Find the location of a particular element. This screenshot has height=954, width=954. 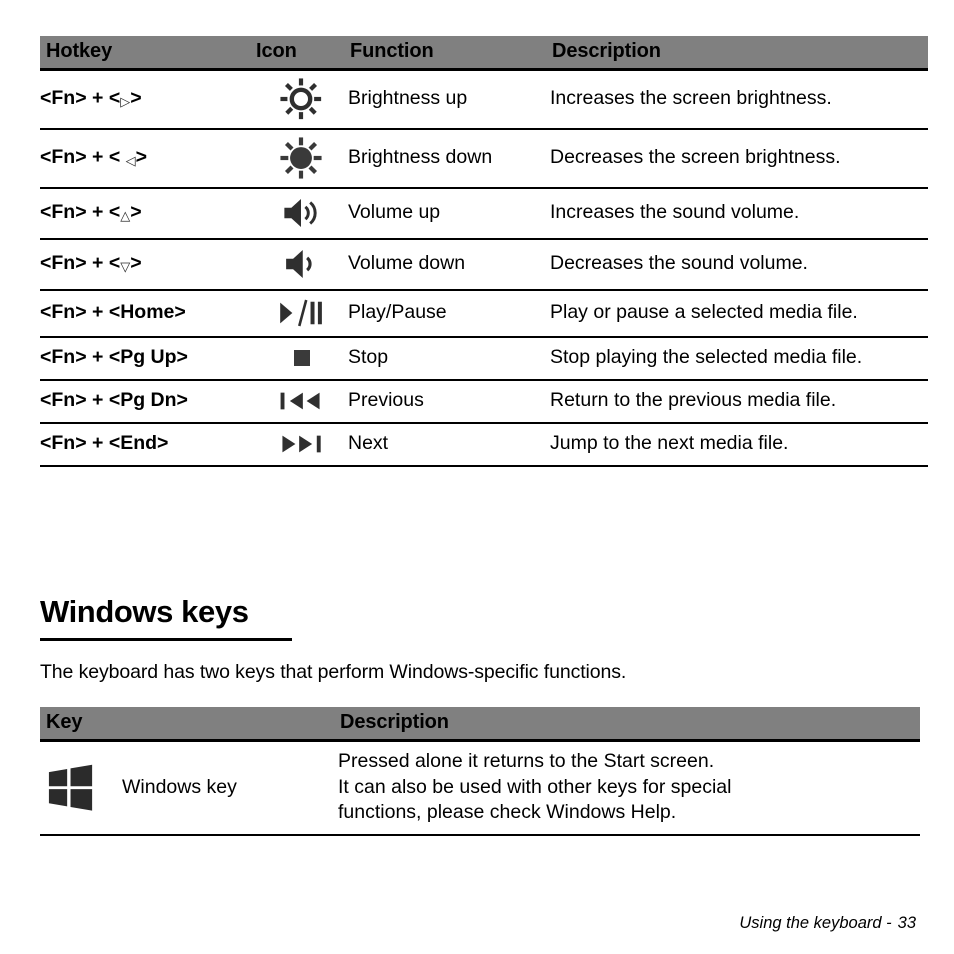

hotkey-combo: <Fn> + <Pg Dn> is located at coordinates (147, 402).